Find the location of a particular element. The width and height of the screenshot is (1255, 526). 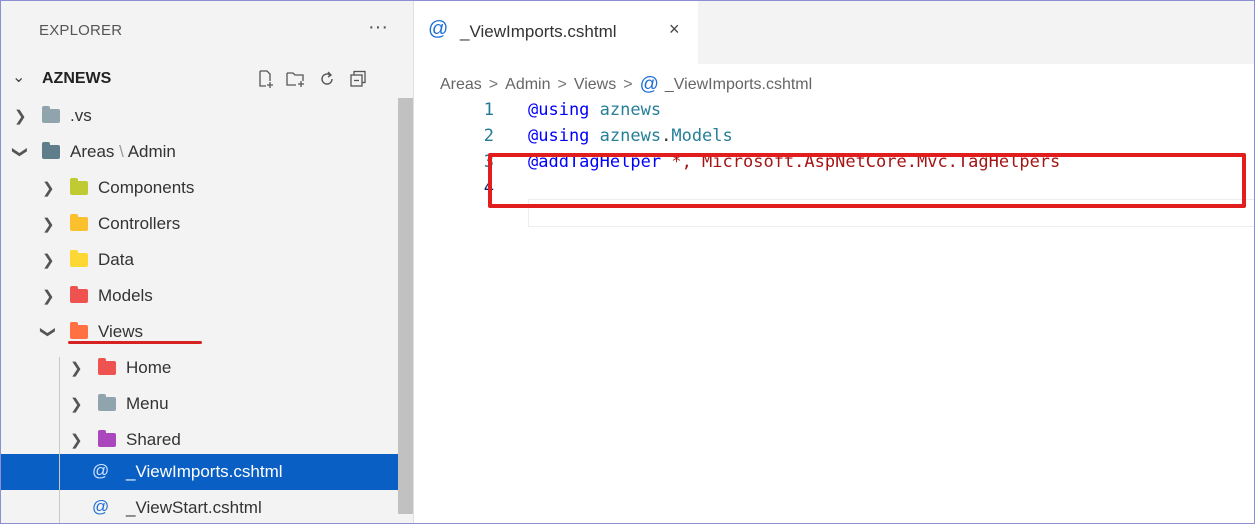

views-folder-icon is located at coordinates (79, 330).